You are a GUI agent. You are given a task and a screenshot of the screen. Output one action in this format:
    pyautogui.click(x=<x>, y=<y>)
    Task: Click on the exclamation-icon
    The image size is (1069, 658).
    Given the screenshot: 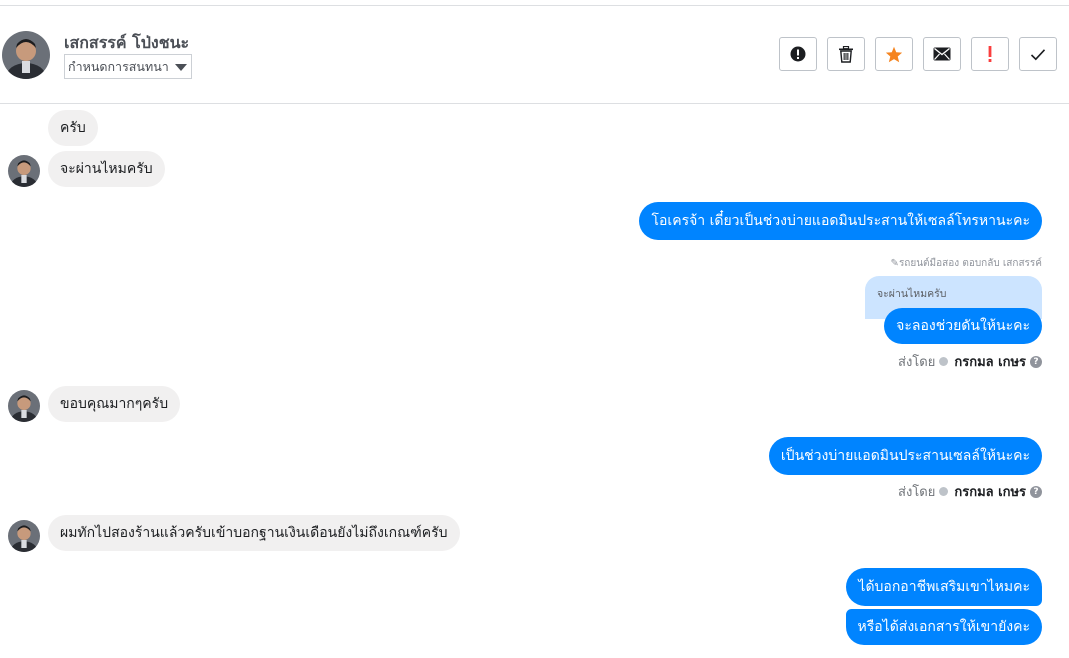 What is the action you would take?
    pyautogui.click(x=990, y=54)
    